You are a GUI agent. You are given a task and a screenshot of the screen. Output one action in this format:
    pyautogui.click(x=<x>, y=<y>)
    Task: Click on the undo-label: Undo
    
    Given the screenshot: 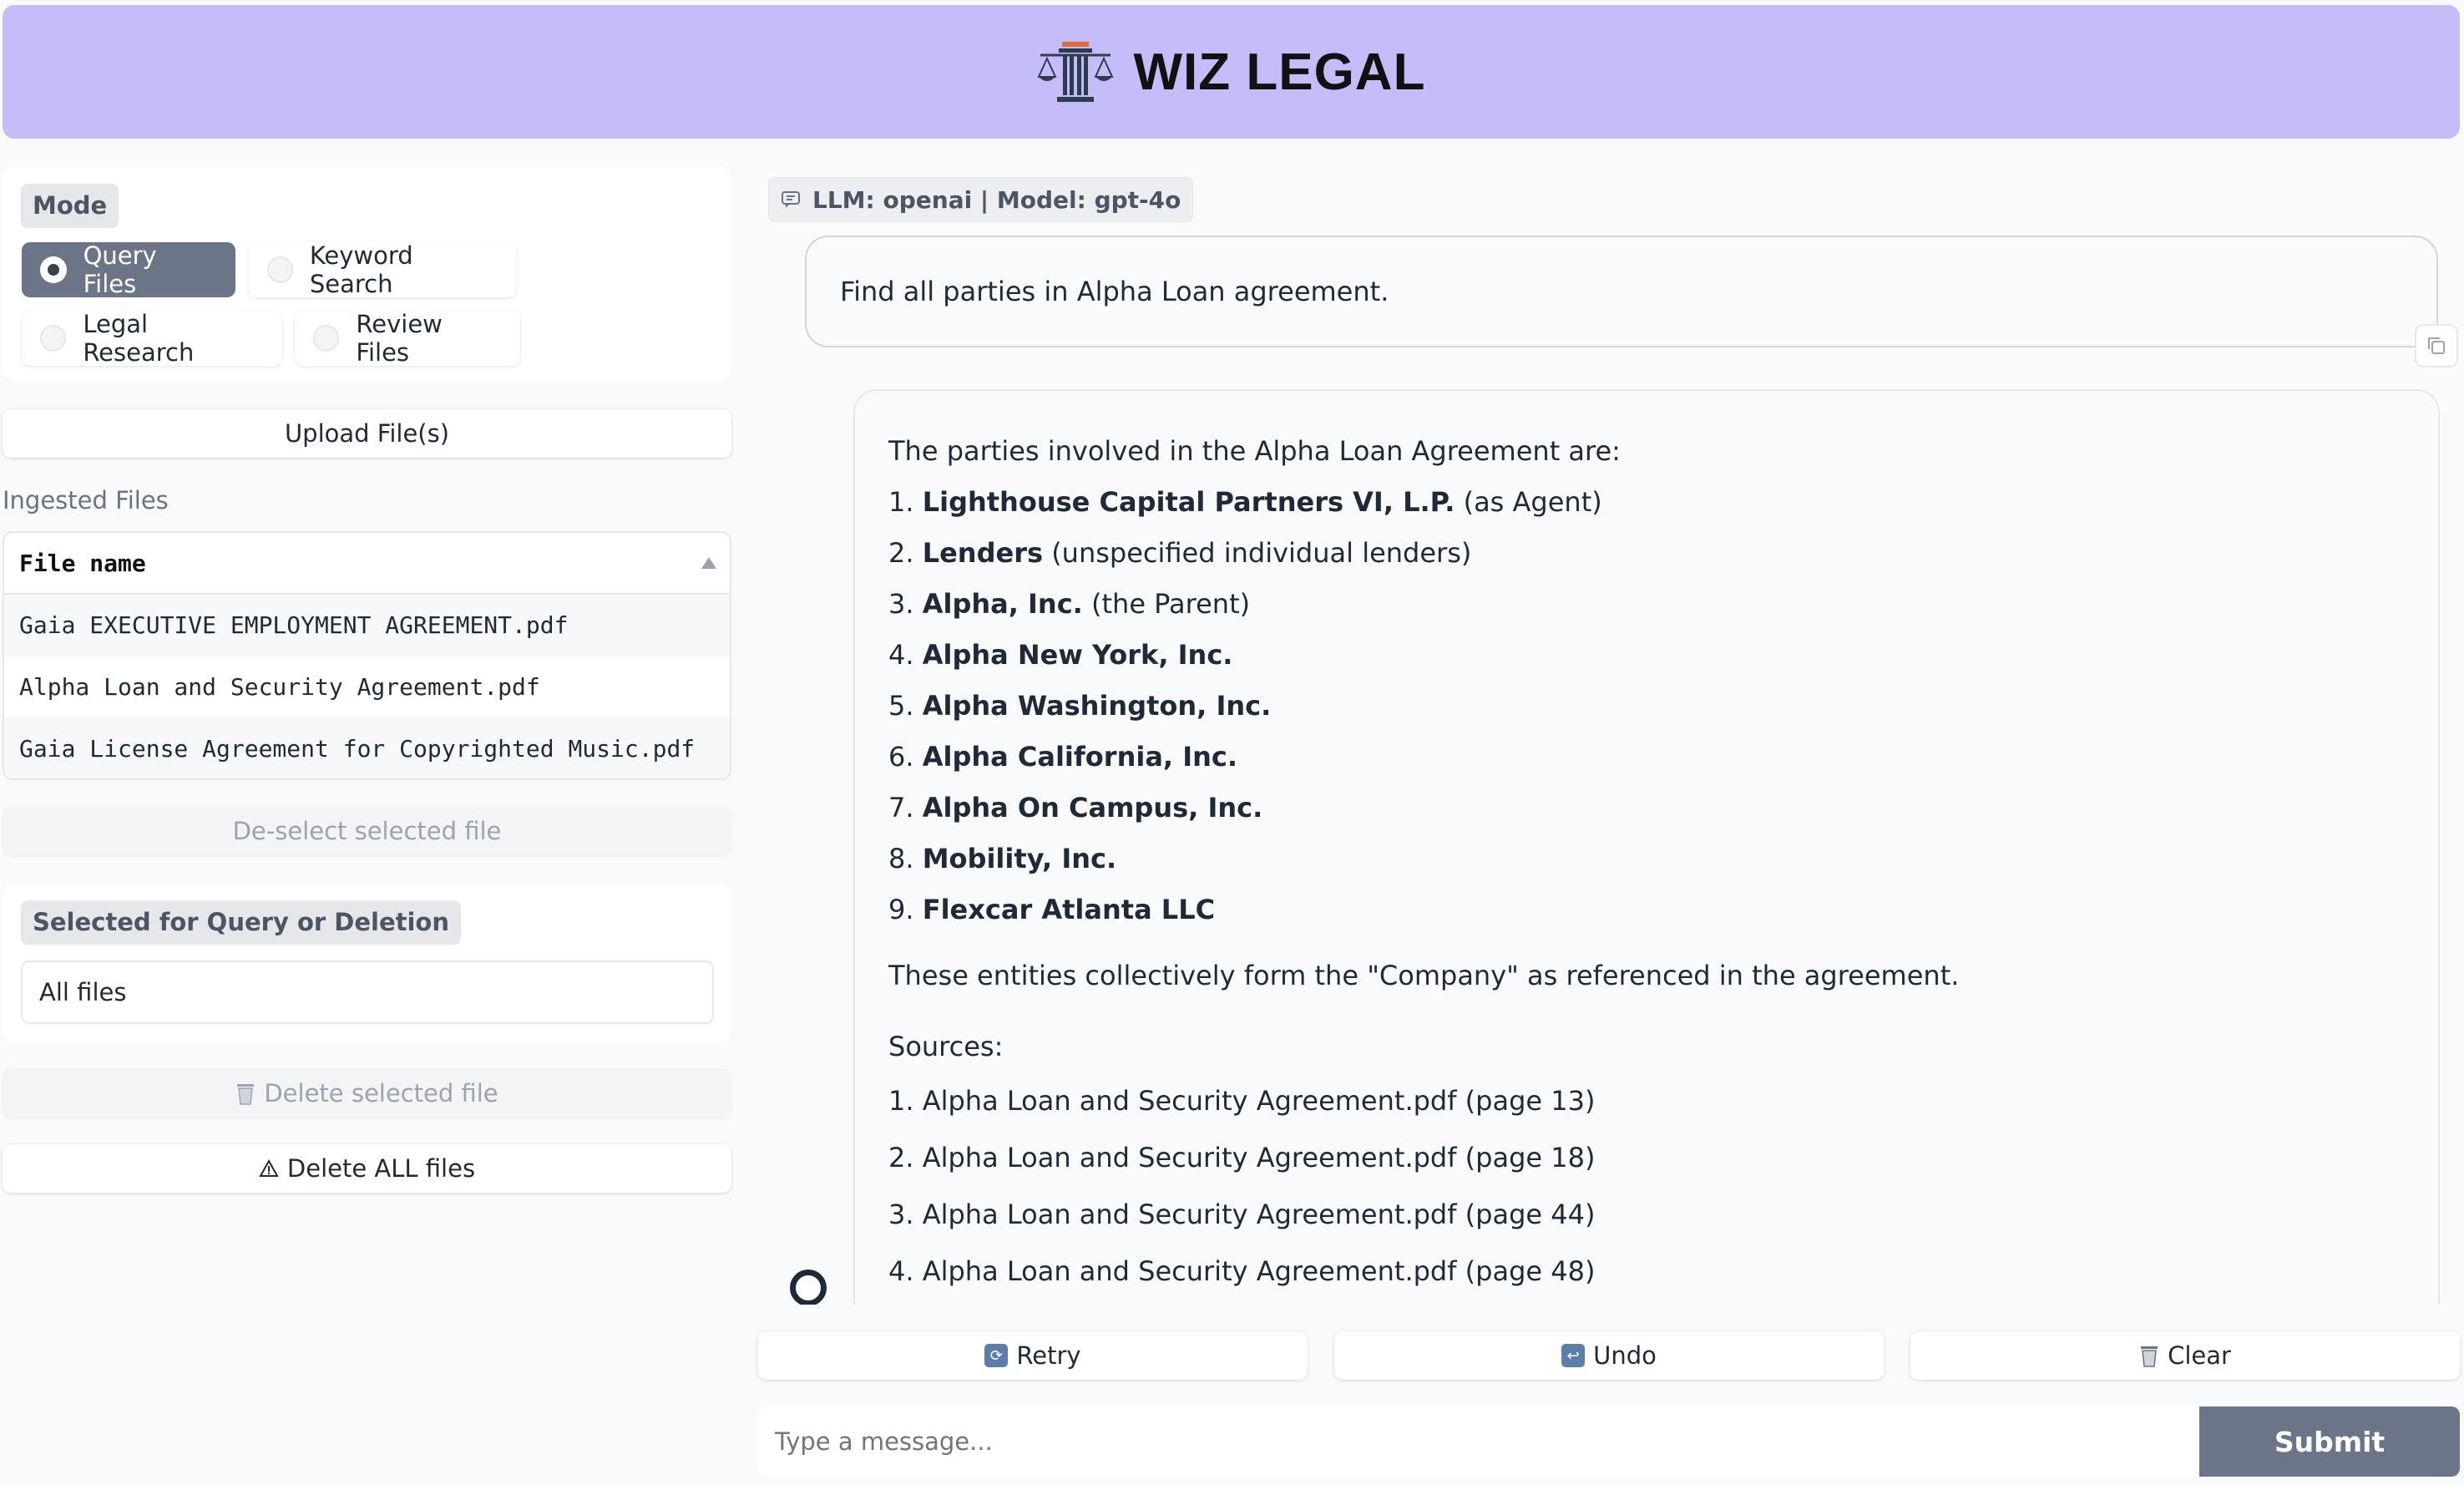 What is the action you would take?
    pyautogui.click(x=1625, y=1355)
    